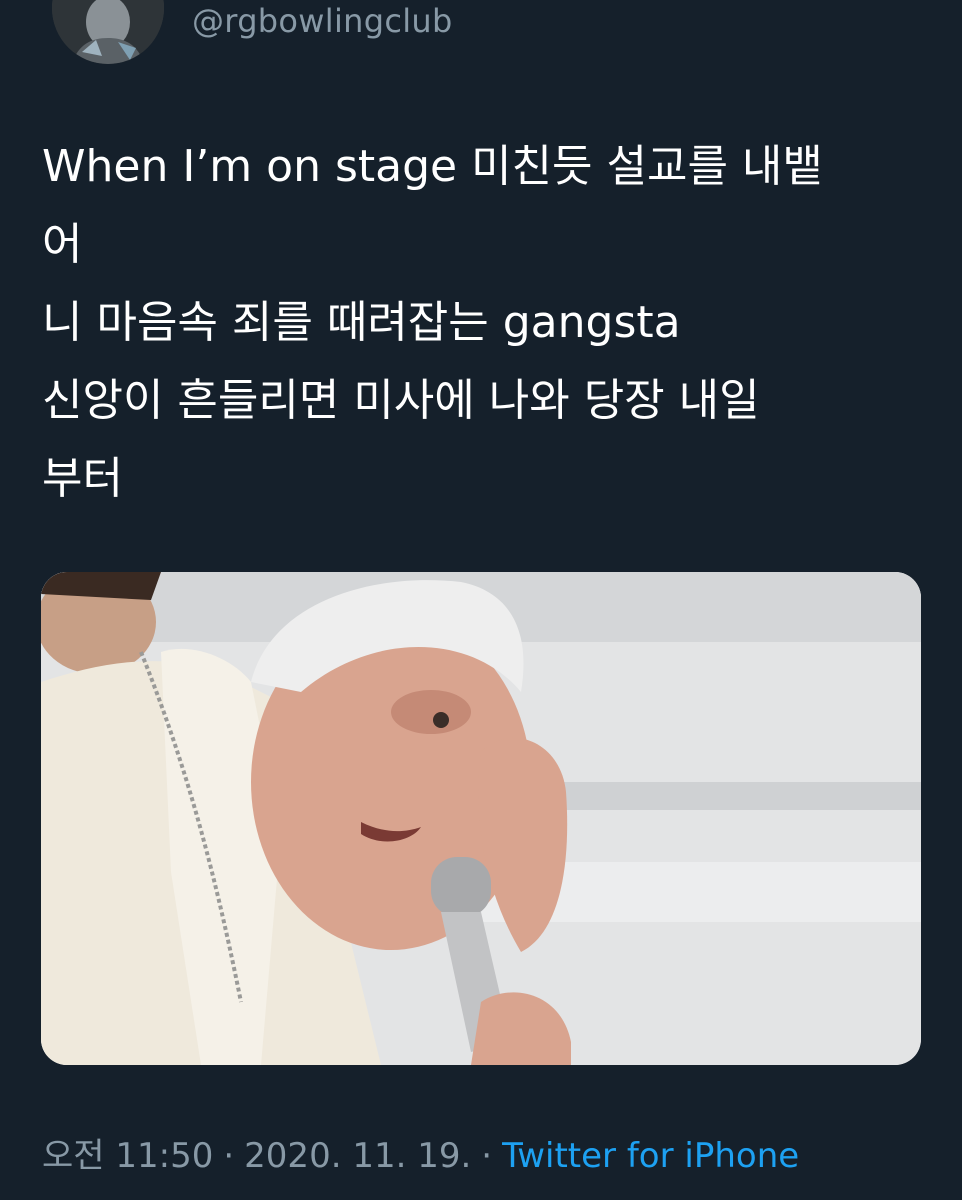  I want to click on tweet-time: 오전 11:50, so click(128, 1156).